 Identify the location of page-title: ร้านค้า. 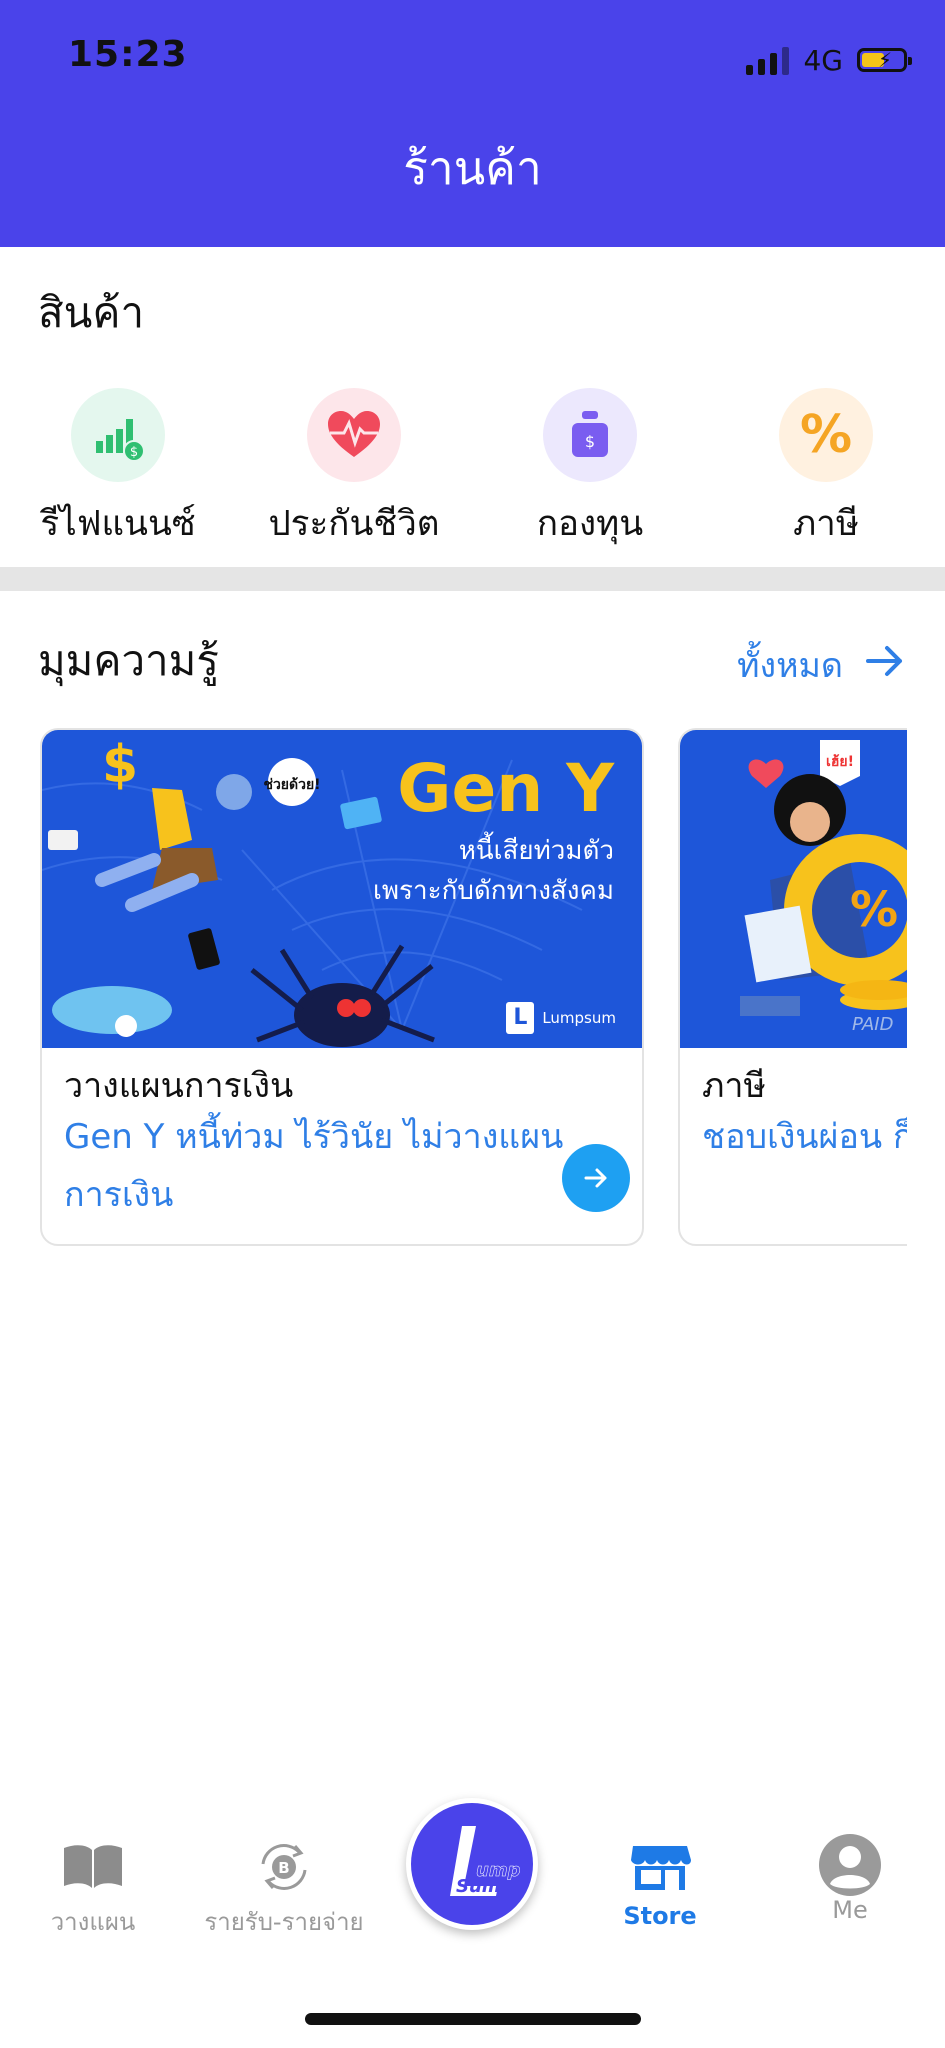
(472, 168).